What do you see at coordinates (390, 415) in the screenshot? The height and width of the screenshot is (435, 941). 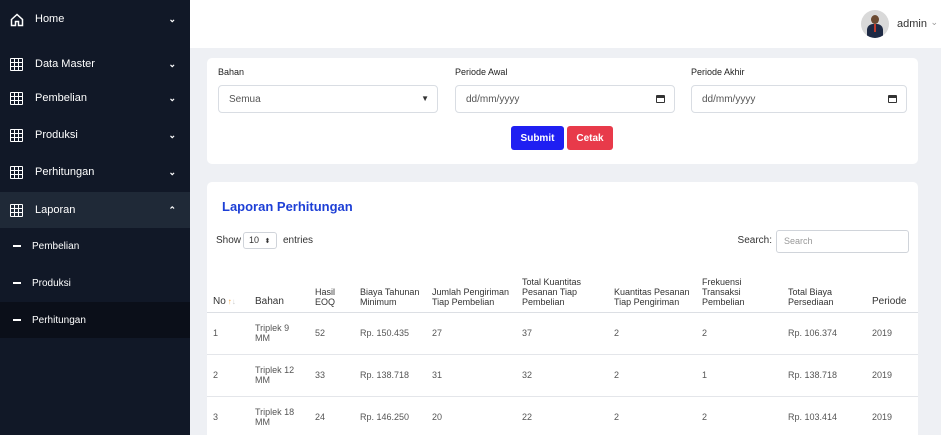 I see `cell-biaya-tahunan: Rp. 146.250` at bounding box center [390, 415].